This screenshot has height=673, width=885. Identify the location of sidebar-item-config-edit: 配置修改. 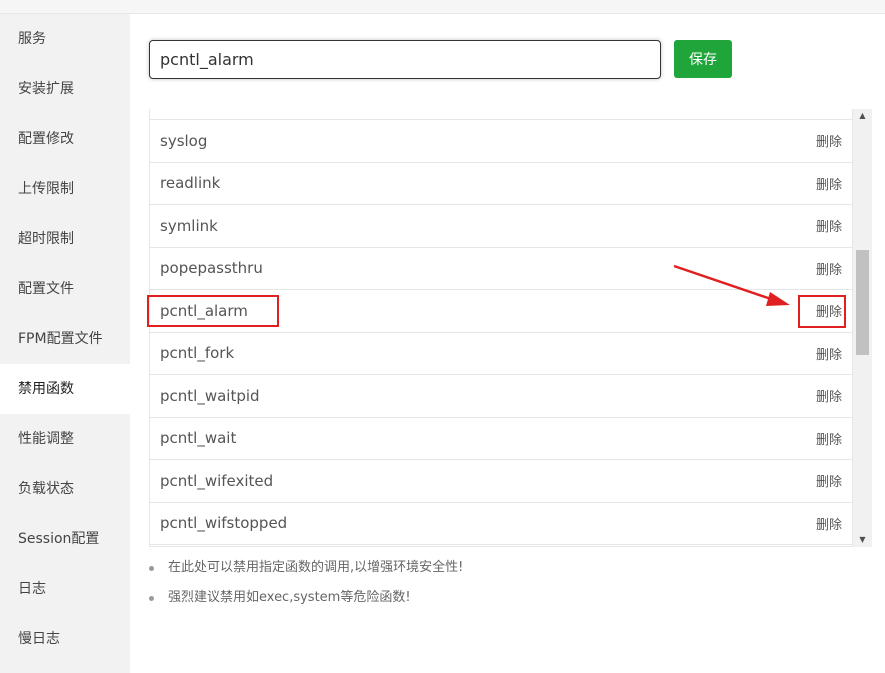
(65, 139).